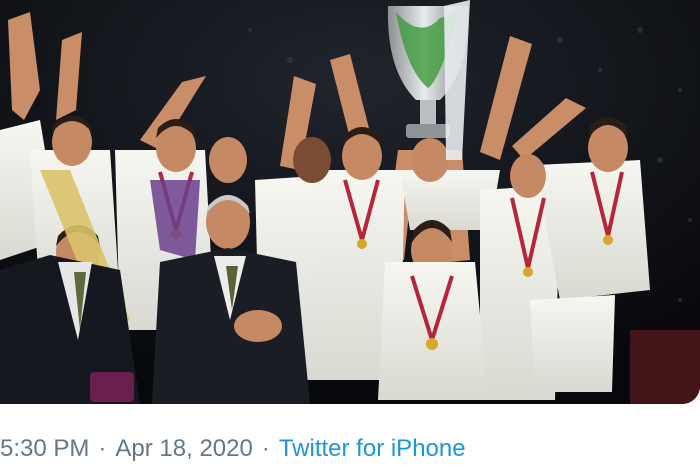 The image size is (700, 474). Describe the element at coordinates (372, 449) in the screenshot. I see `tweet-source-link: Twitter for iPhone` at that location.